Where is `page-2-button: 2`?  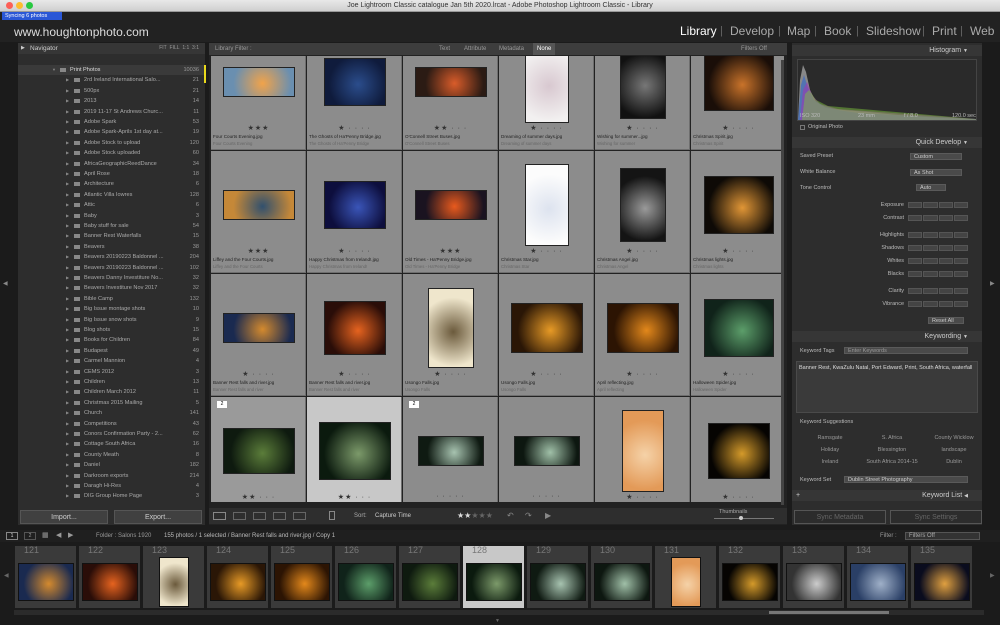 page-2-button: 2 is located at coordinates (30, 536).